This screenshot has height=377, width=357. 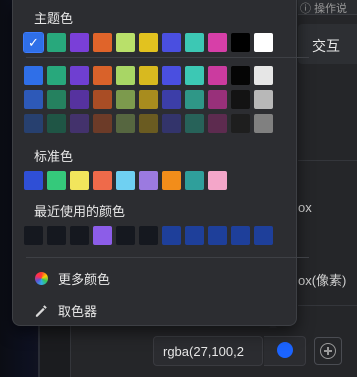 I want to click on checkmark-icon: ✓, so click(x=33, y=42).